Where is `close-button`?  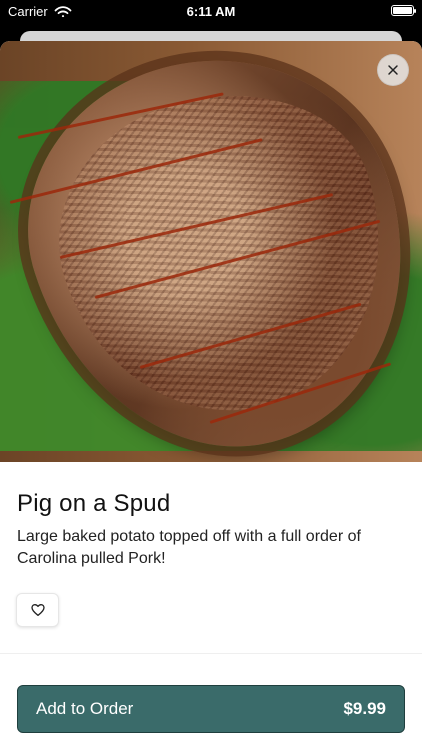
close-button is located at coordinates (393, 70).